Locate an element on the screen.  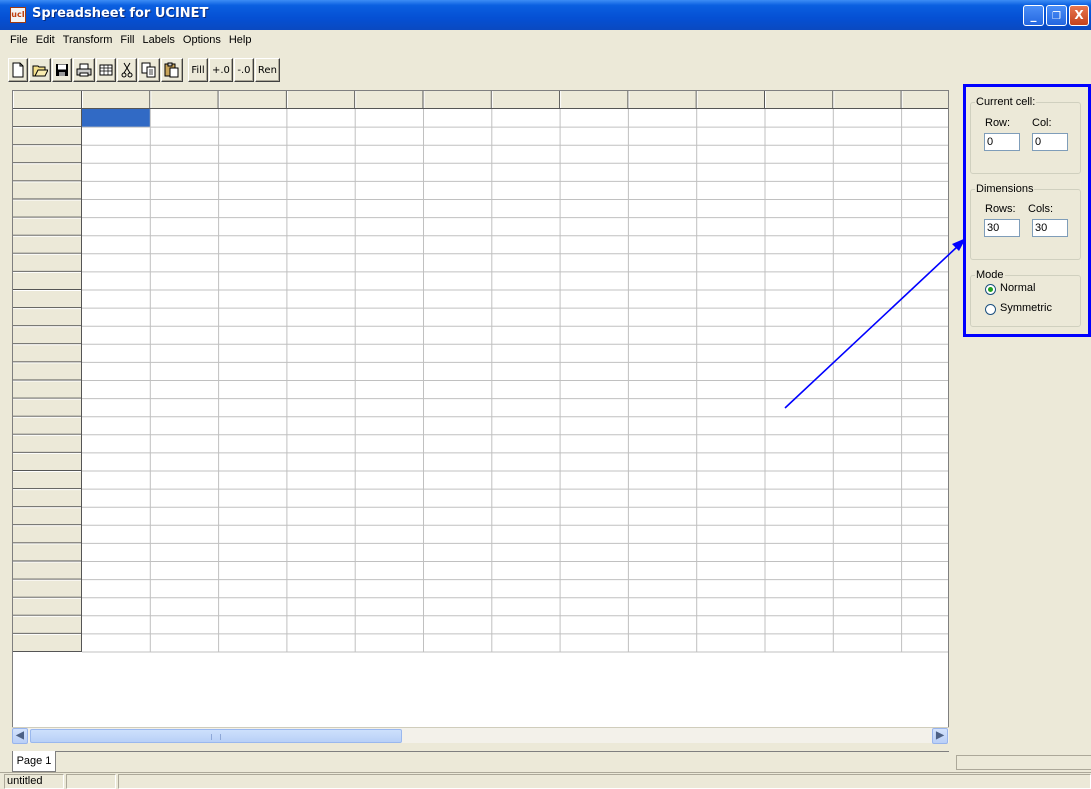
mode-symmetric-radio is located at coordinates (990, 309).